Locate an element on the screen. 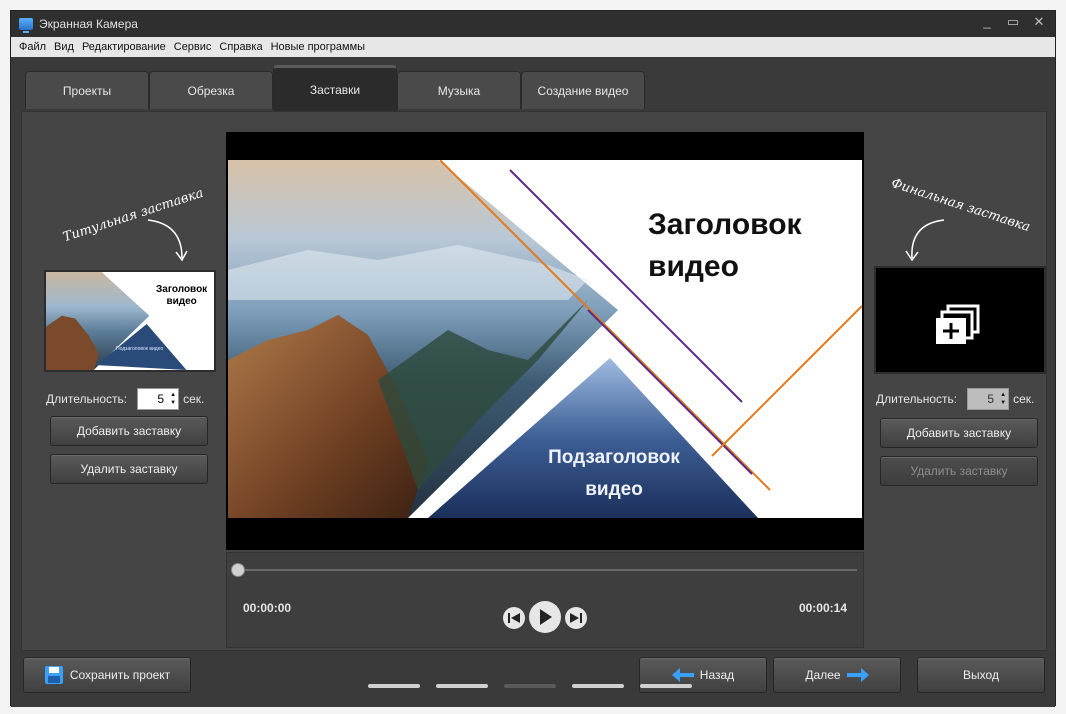 Image resolution: width=1066 pixels, height=714 pixels. exit-button: Выход is located at coordinates (981, 675).